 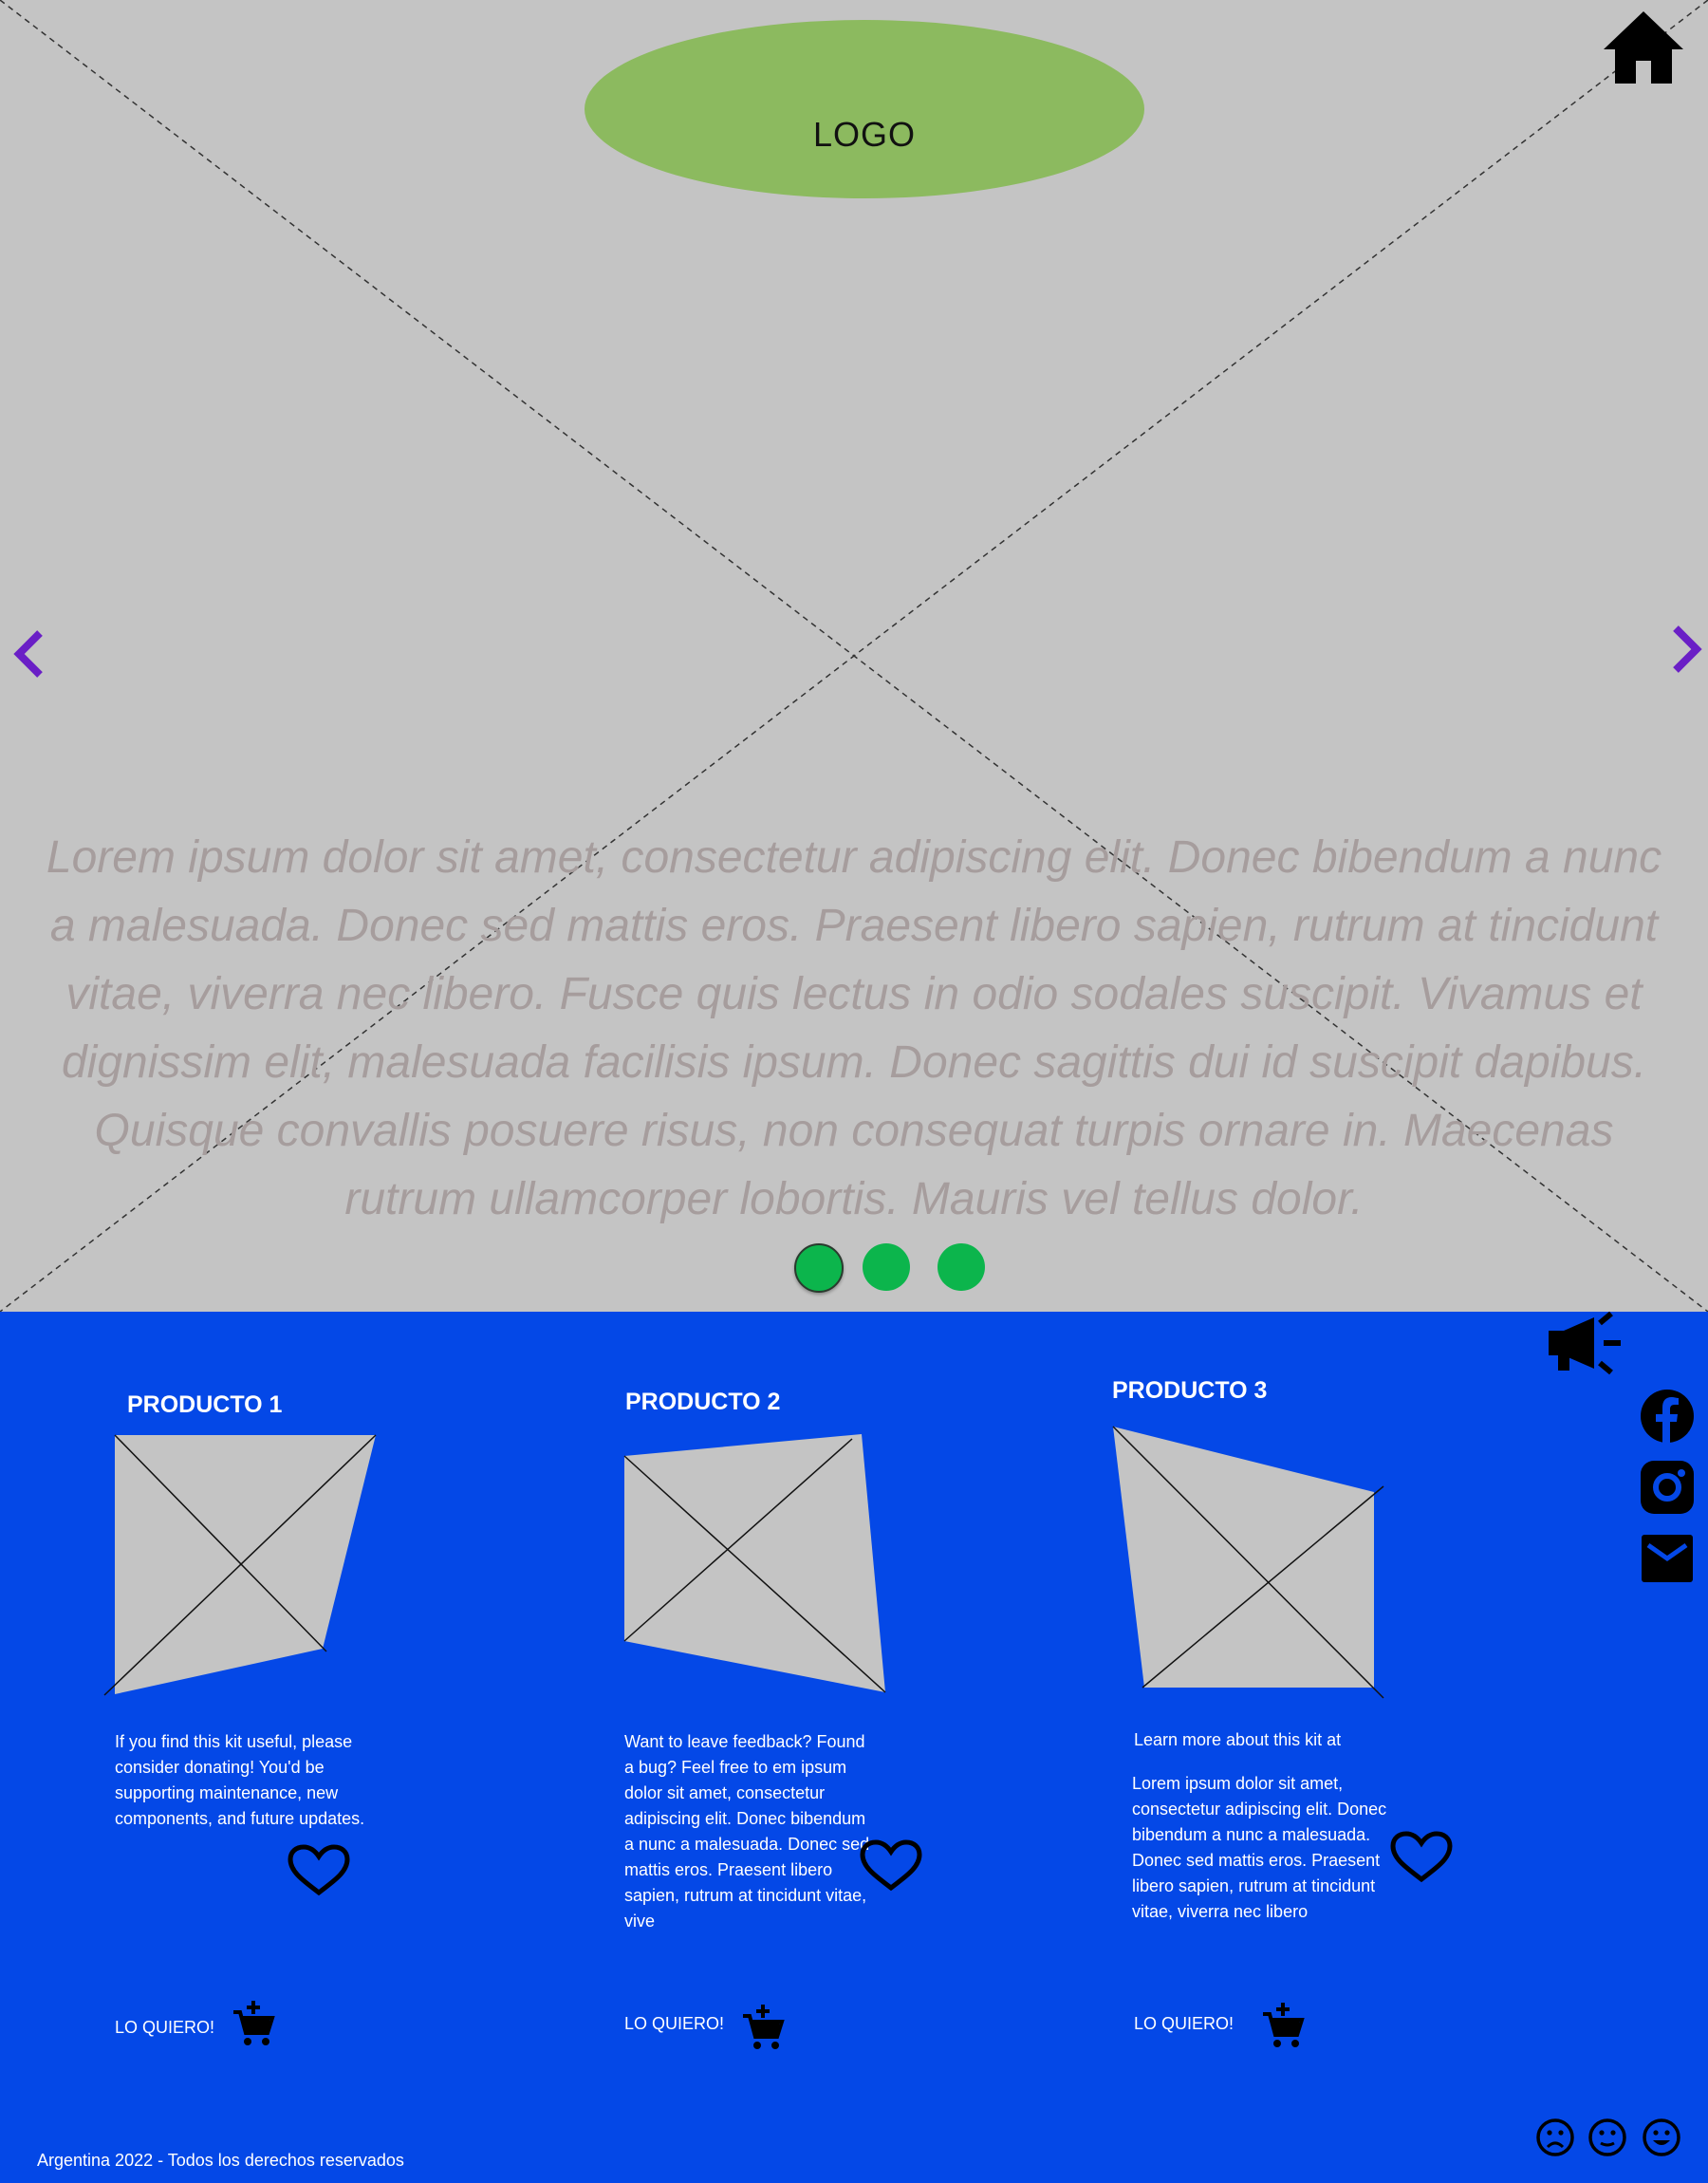 What do you see at coordinates (674, 2024) in the screenshot?
I see `product-2-buy-button: LO QUIERO!` at bounding box center [674, 2024].